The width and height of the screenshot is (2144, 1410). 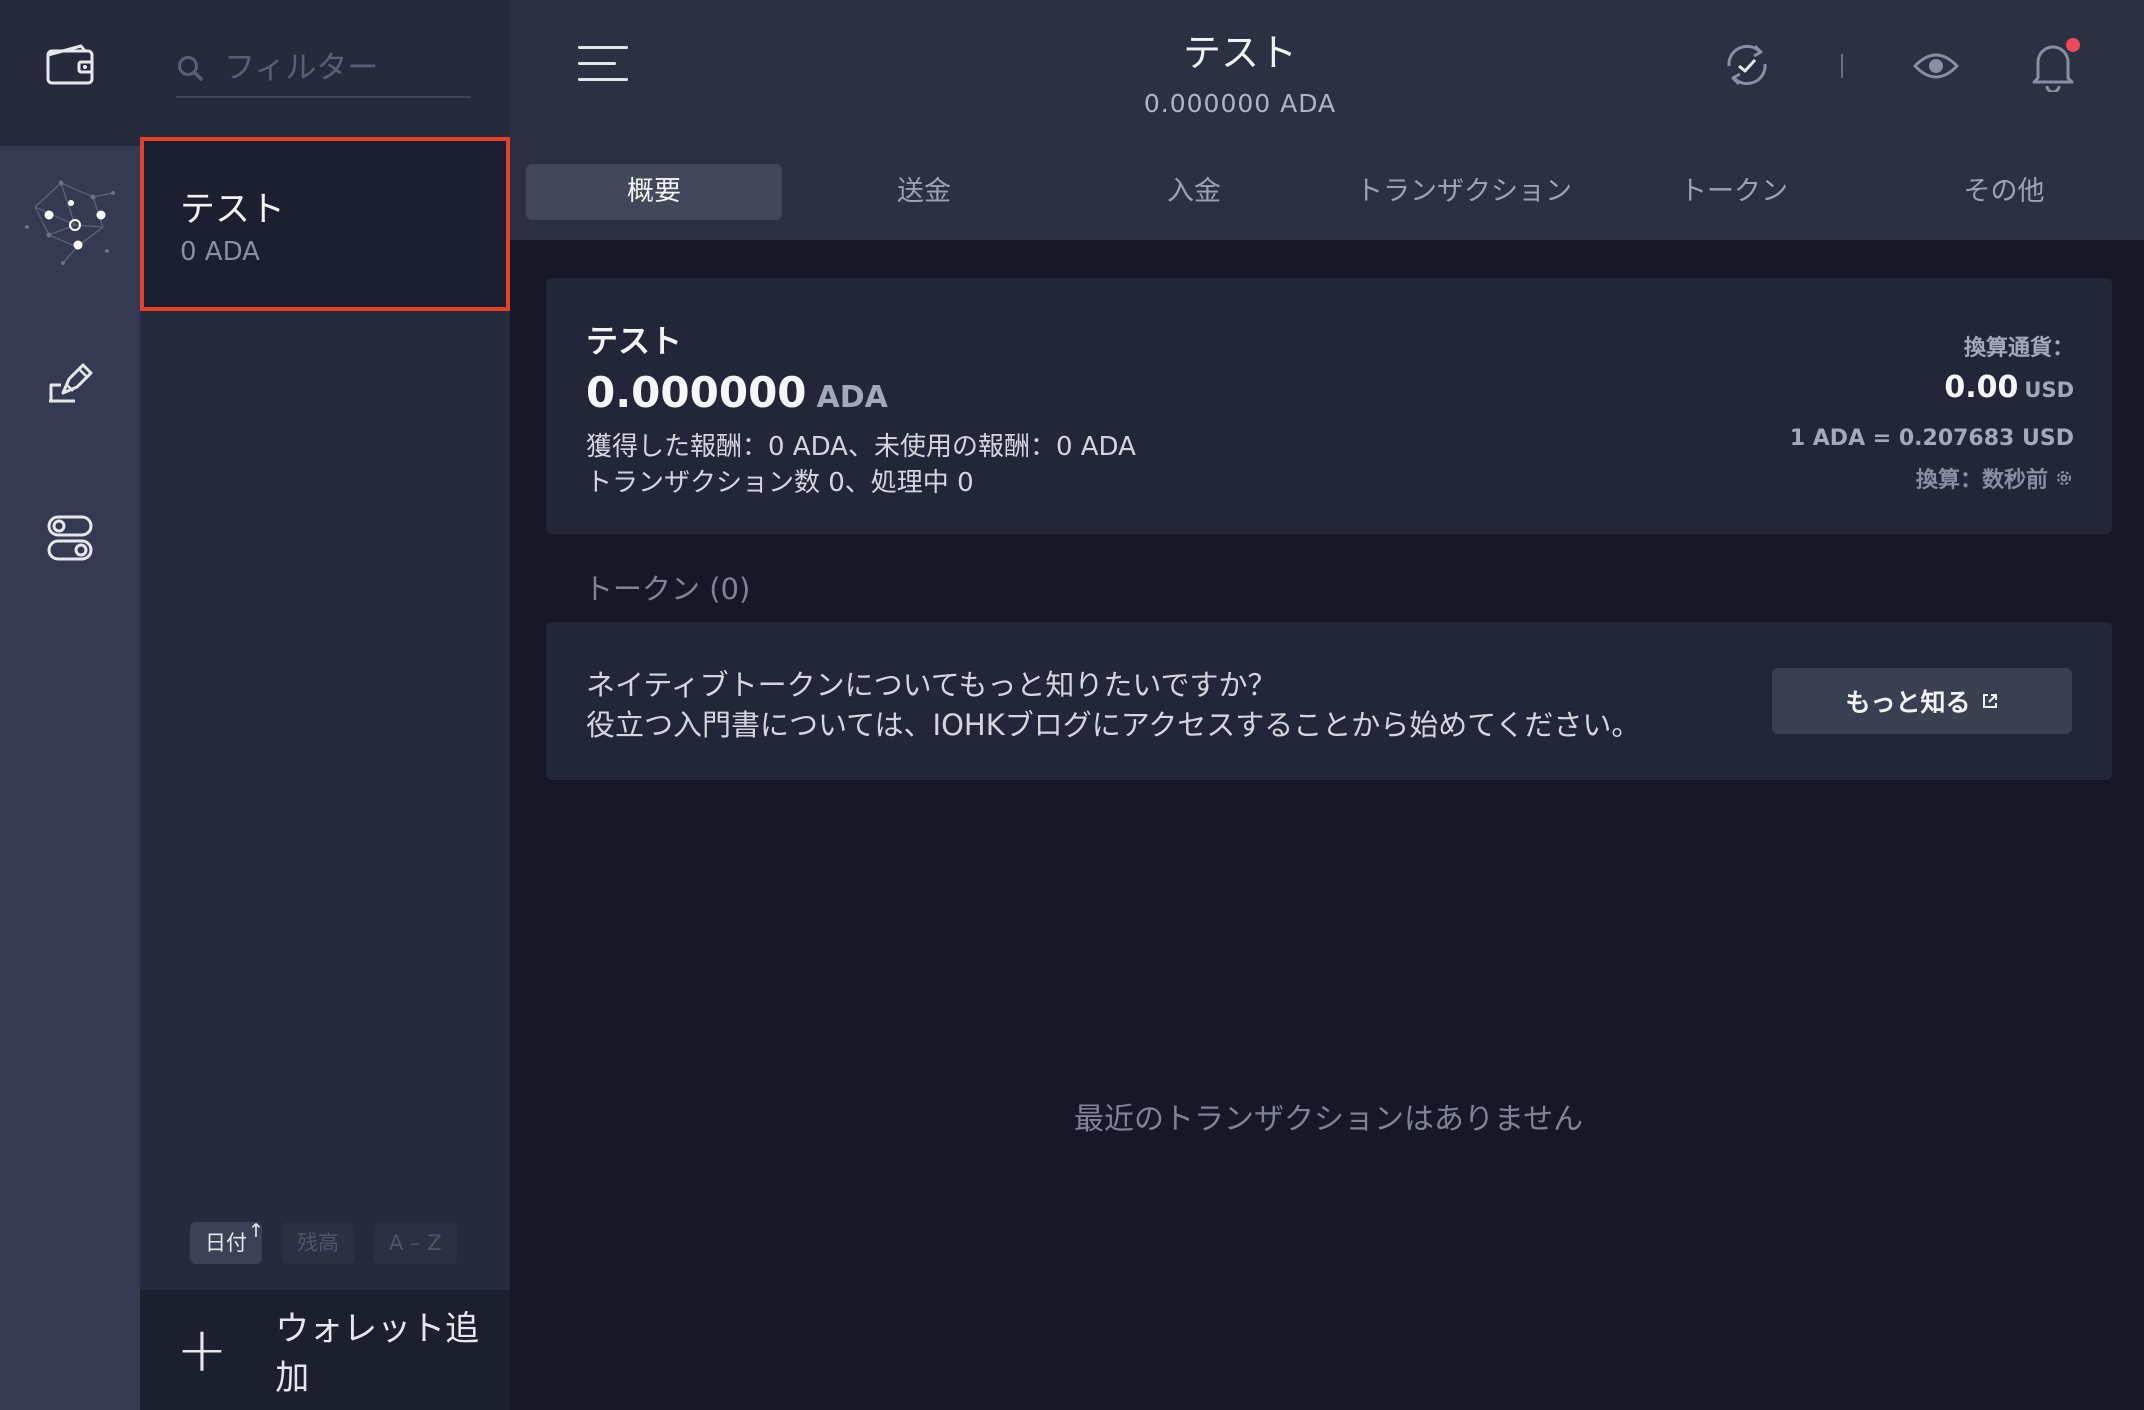 What do you see at coordinates (2073, 45) in the screenshot?
I see `notification-badge` at bounding box center [2073, 45].